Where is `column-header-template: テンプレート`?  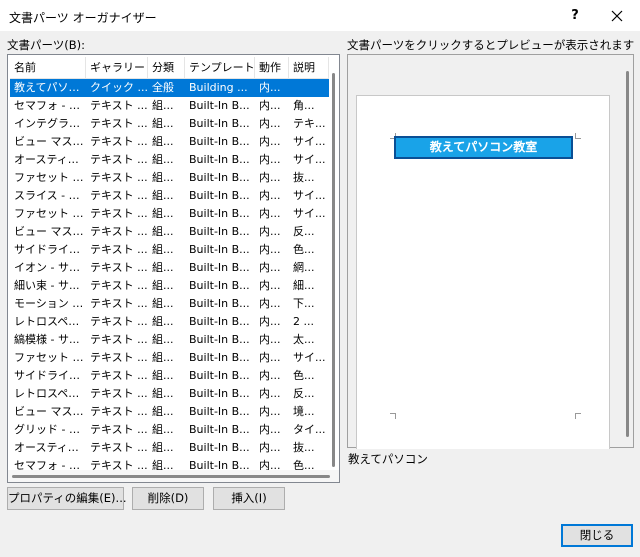 column-header-template: テンプレート is located at coordinates (220, 68).